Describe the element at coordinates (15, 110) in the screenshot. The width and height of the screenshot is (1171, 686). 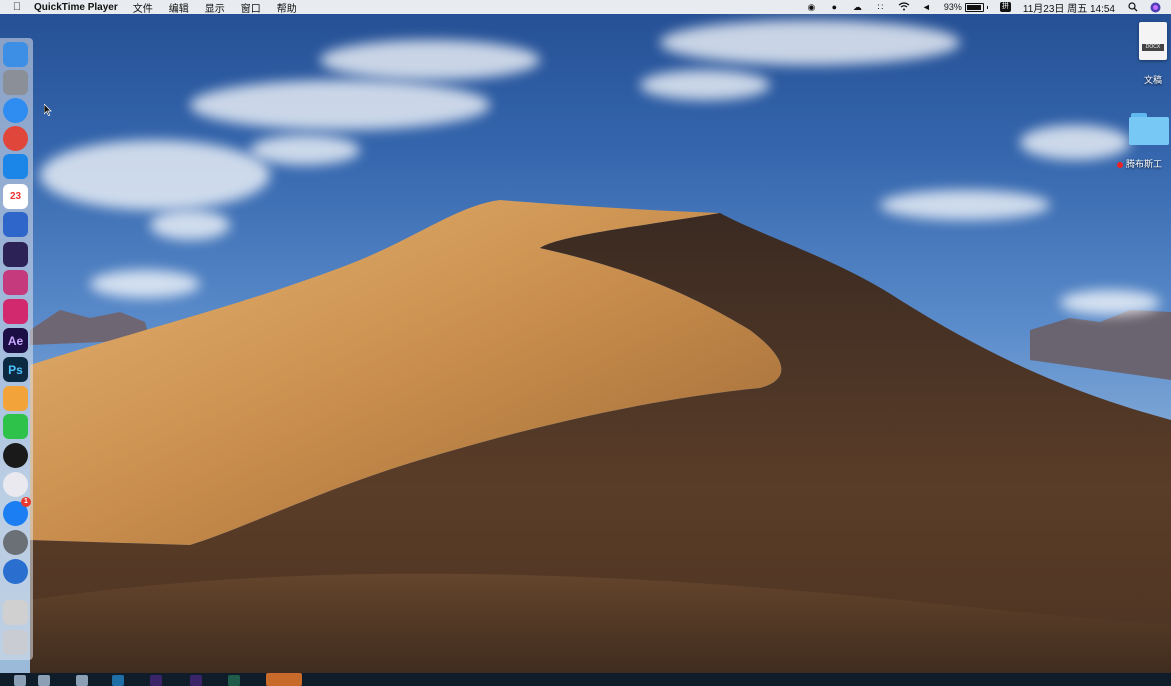
I see `safari-compass-icon` at that location.